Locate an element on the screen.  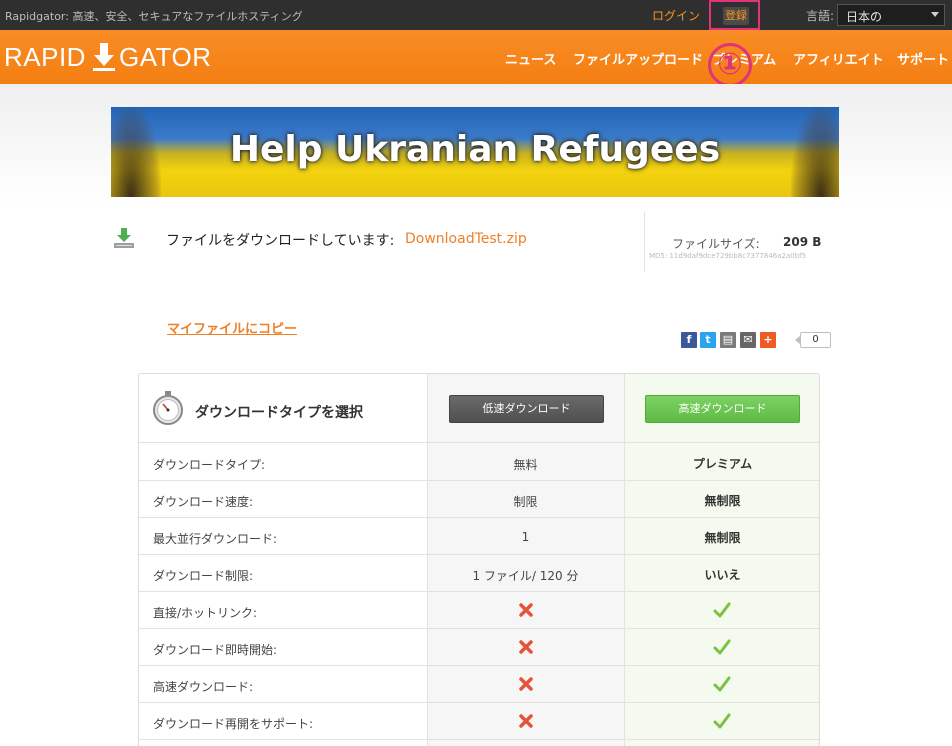
row-label: ダウンロード即時開始: is located at coordinates (215, 650).